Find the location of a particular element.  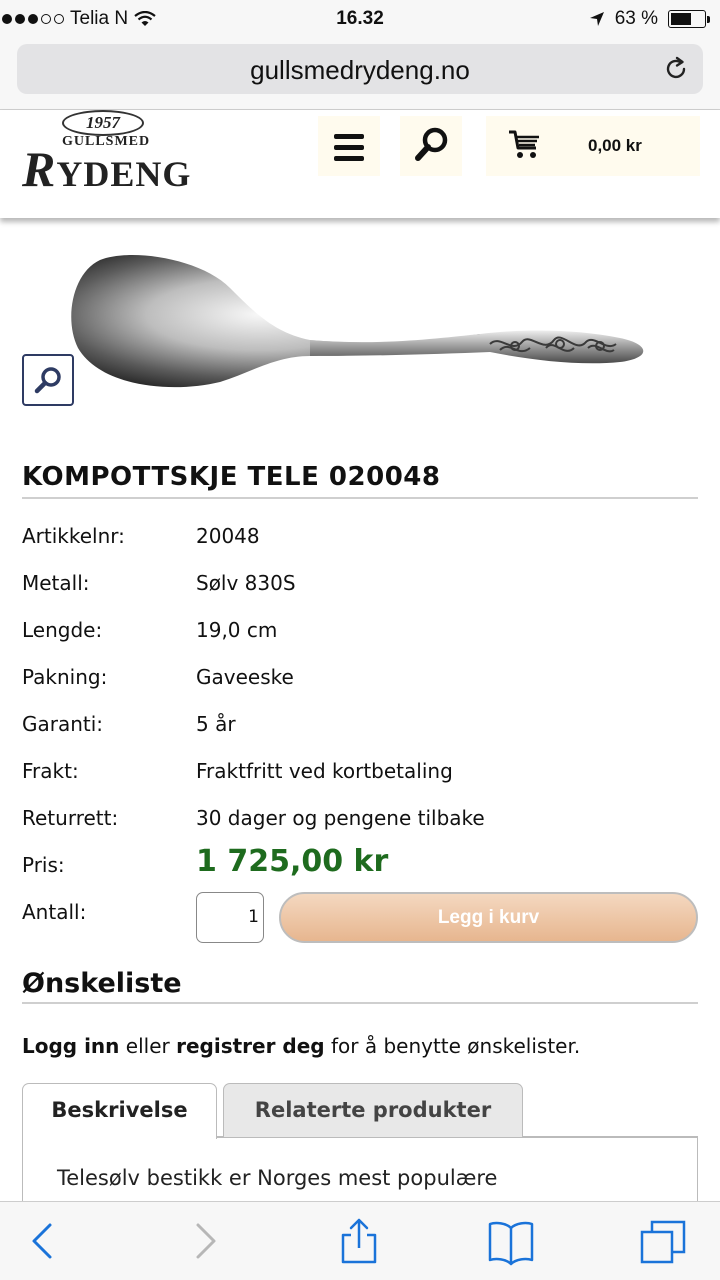

spec-value: 20048 is located at coordinates (228, 536).